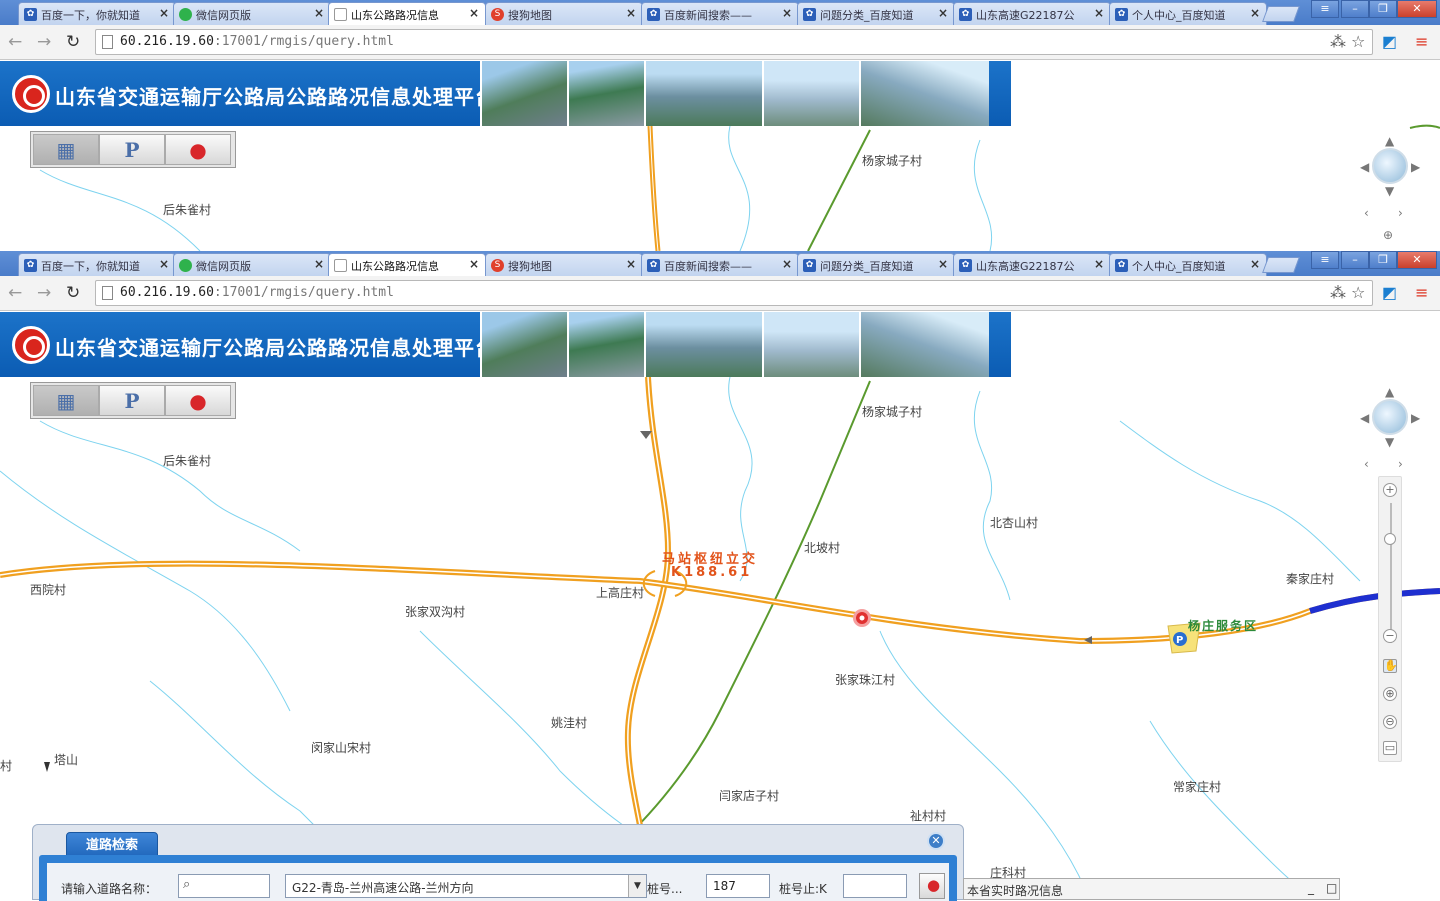 The image size is (1440, 901). I want to click on minimize-button: _, so click(1311, 888).